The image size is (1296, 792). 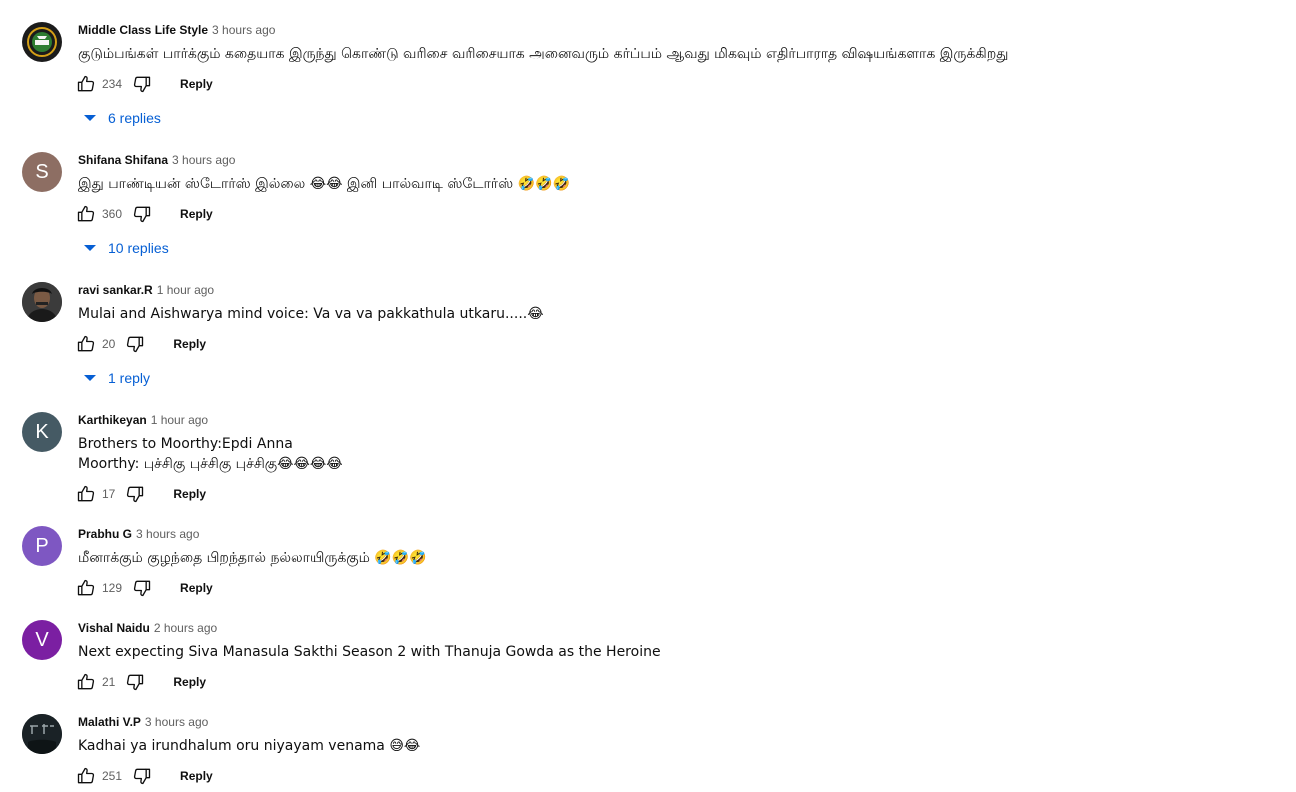 I want to click on avatar: S, so click(x=42, y=172).